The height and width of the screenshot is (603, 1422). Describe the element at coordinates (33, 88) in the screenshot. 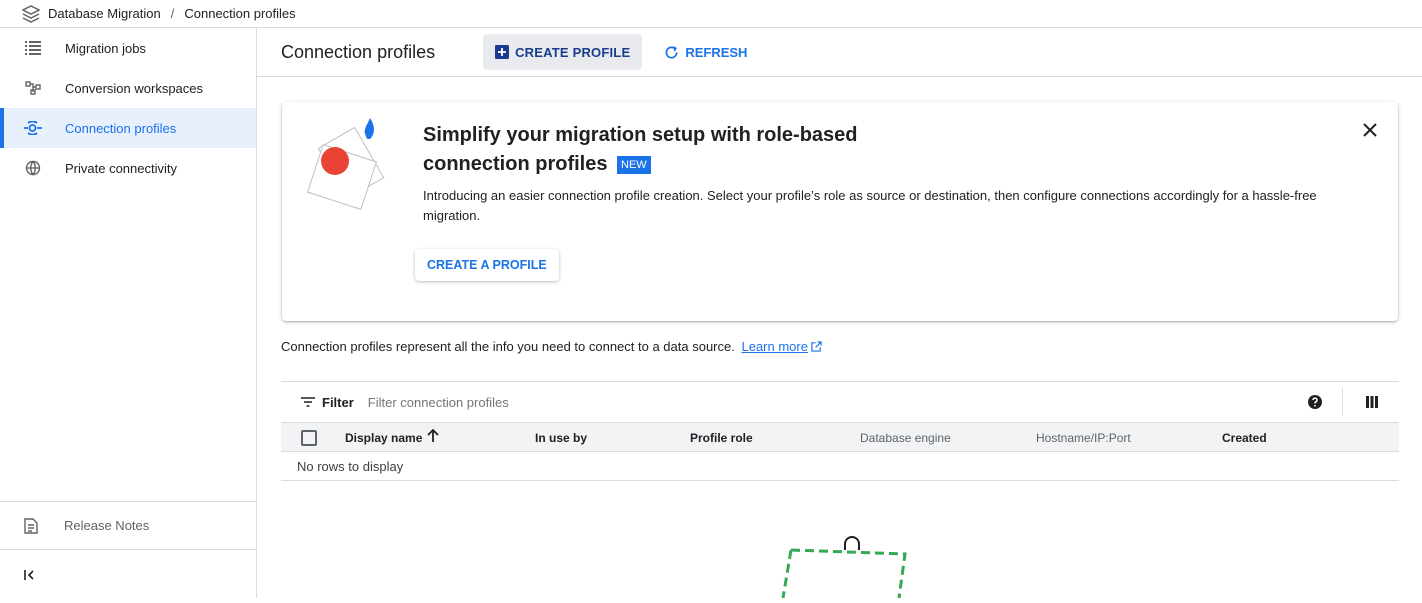

I see `workspace-icon` at that location.